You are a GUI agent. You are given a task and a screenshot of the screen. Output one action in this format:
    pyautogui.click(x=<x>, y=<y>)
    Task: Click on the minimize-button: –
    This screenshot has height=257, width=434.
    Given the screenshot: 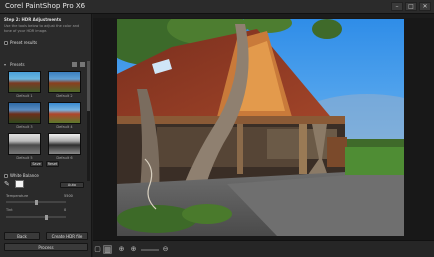 What is the action you would take?
    pyautogui.click(x=397, y=6)
    